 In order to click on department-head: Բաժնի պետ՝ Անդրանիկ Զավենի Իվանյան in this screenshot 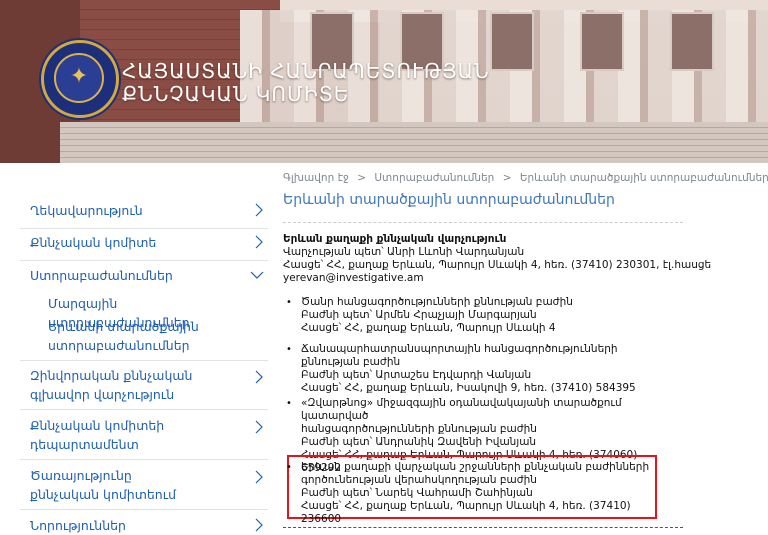, I will do `click(419, 442)`.